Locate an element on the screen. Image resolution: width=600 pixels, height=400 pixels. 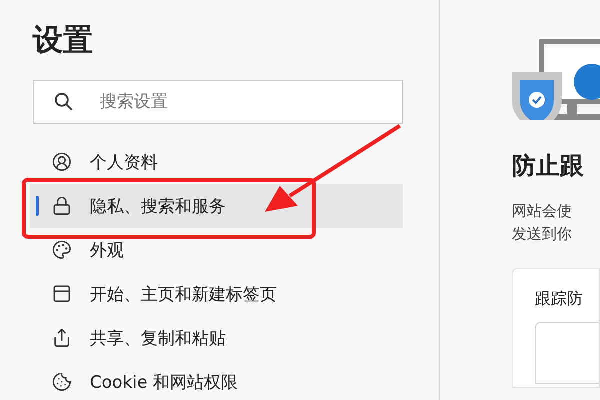
profile-icon is located at coordinates (62, 162).